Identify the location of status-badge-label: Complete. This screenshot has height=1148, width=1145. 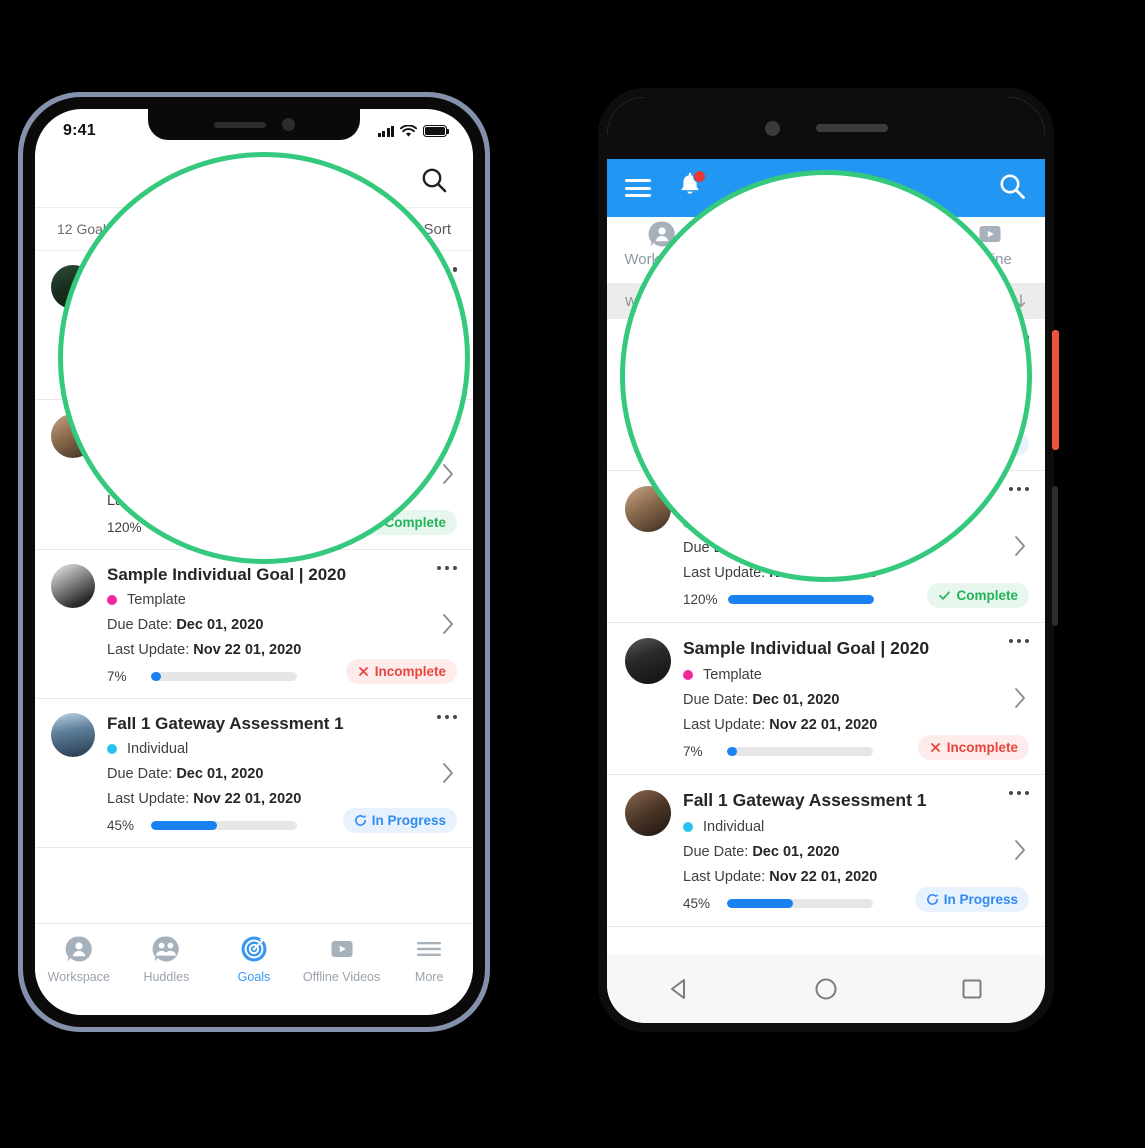
(987, 595).